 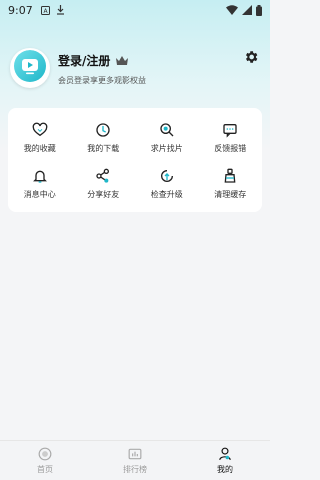 I want to click on signal-icon, so click(x=247, y=10).